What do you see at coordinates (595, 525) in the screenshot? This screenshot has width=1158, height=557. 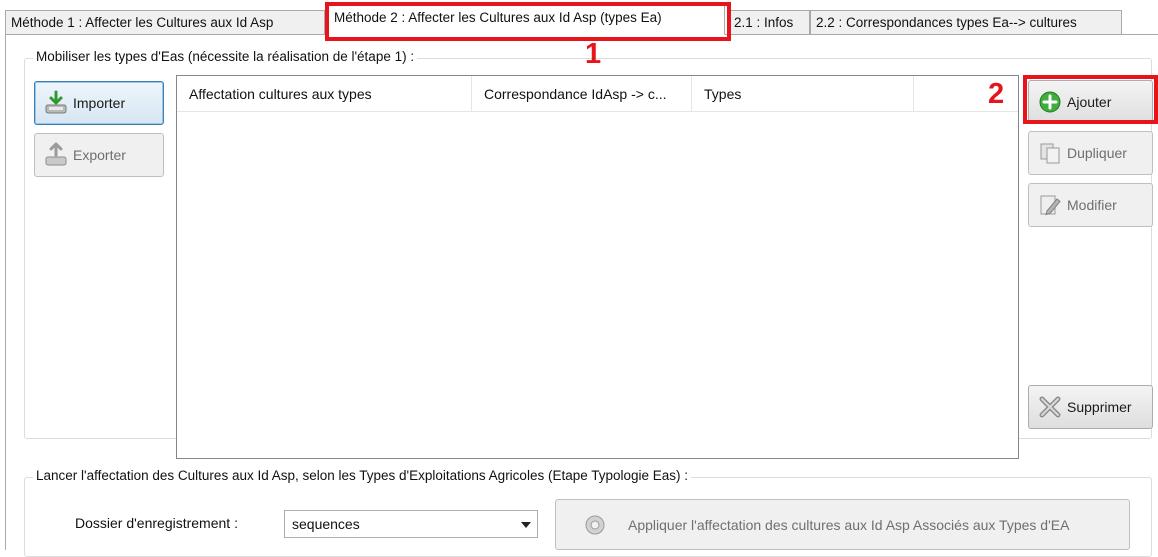 I see `gear-icon` at bounding box center [595, 525].